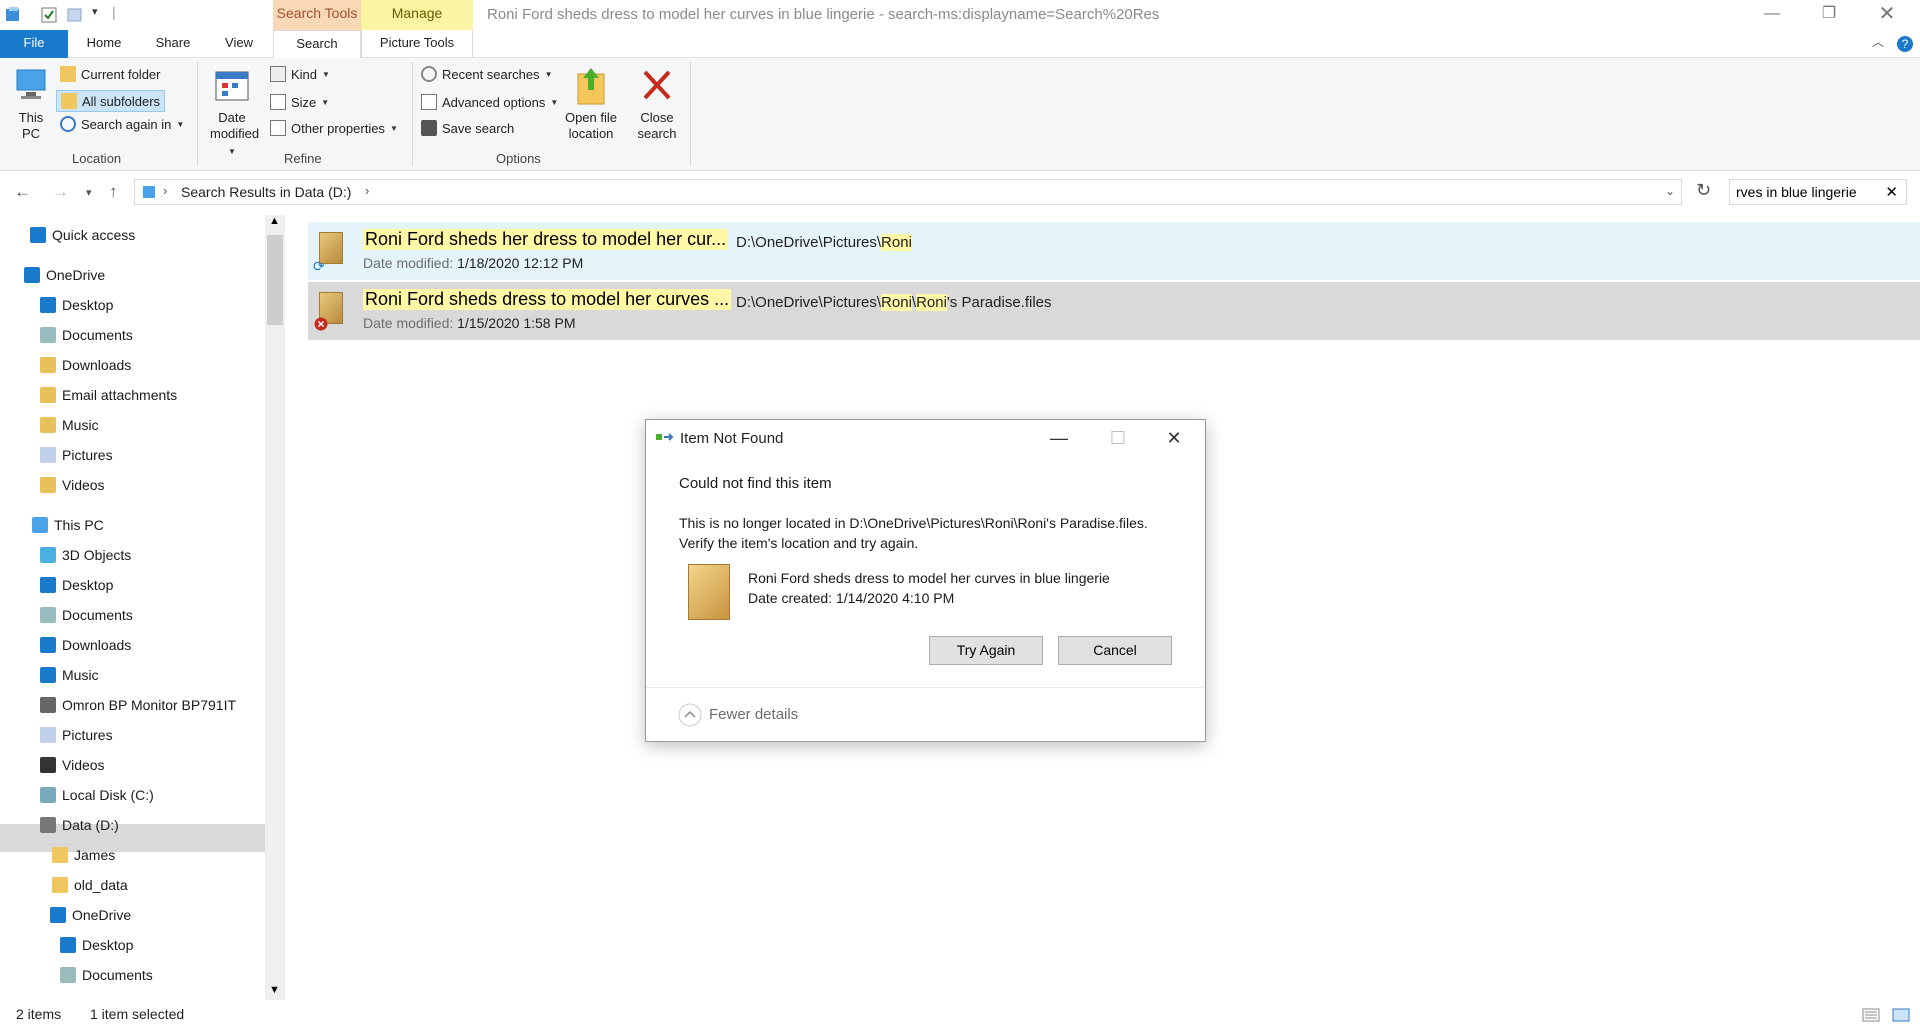 This screenshot has height=1030, width=1920. Describe the element at coordinates (48, 305) in the screenshot. I see `desktop-icon` at that location.